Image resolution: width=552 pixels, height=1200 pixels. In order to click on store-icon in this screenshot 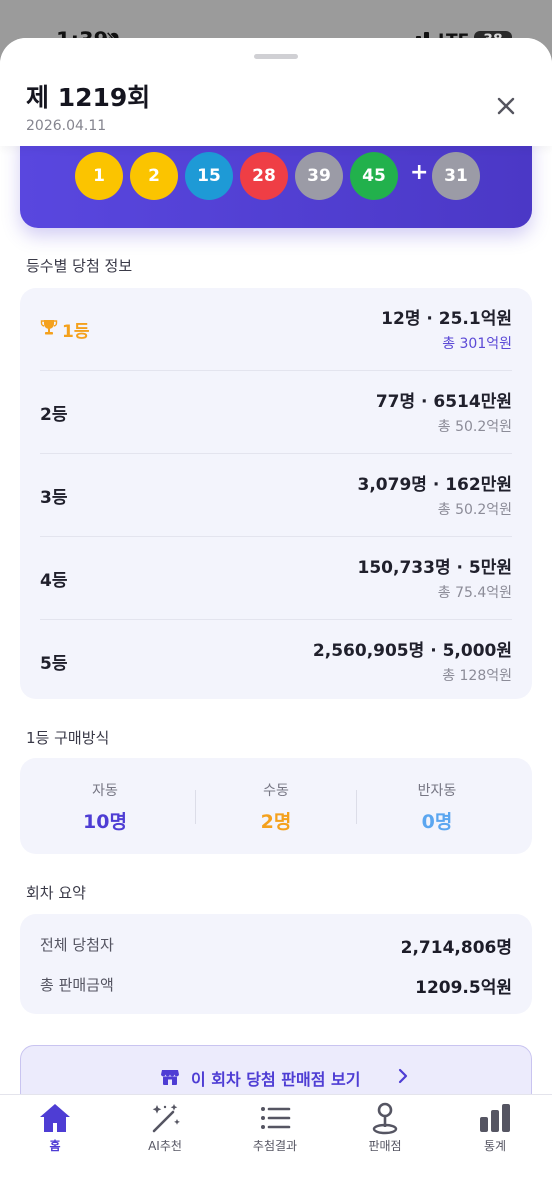, I will do `click(170, 1077)`.